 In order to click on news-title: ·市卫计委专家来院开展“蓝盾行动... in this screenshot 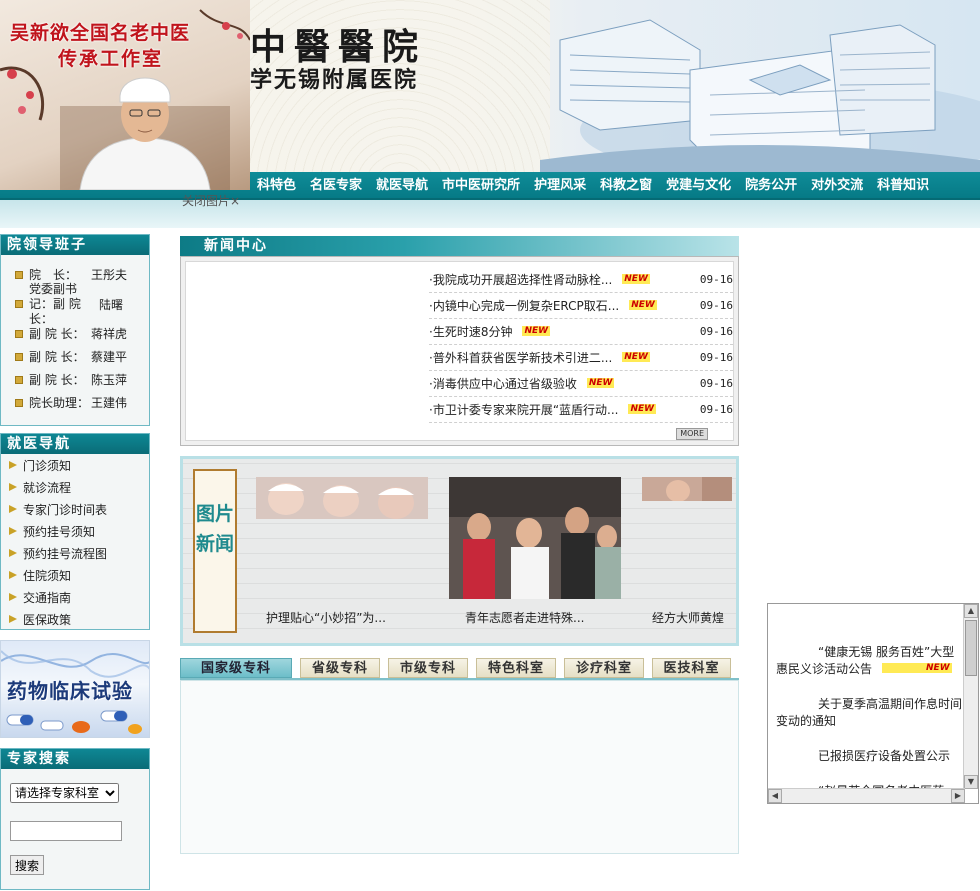, I will do `click(523, 410)`.